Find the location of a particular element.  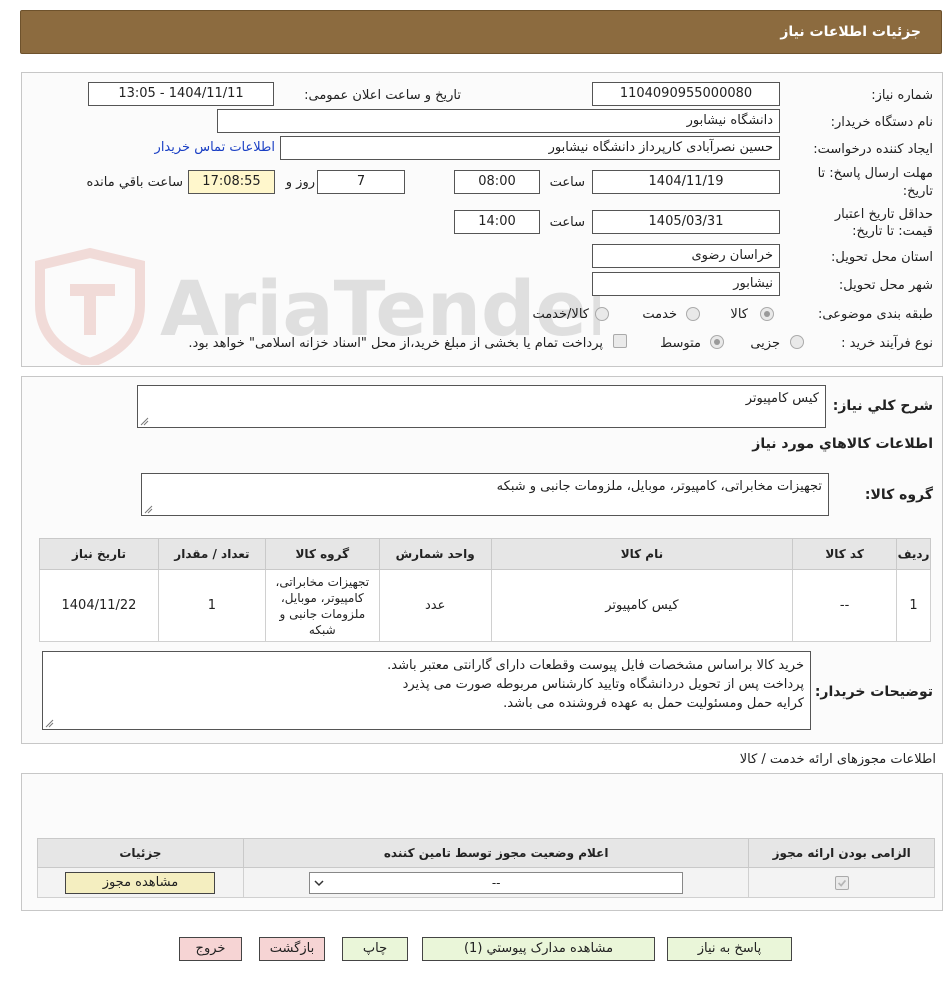

col-name: نام کالا is located at coordinates (642, 554).